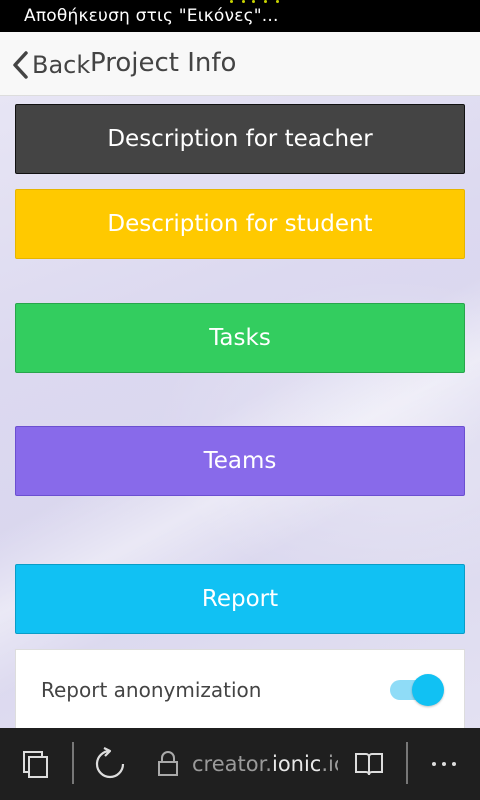  Describe the element at coordinates (240, 599) in the screenshot. I see `report-button: Report` at that location.